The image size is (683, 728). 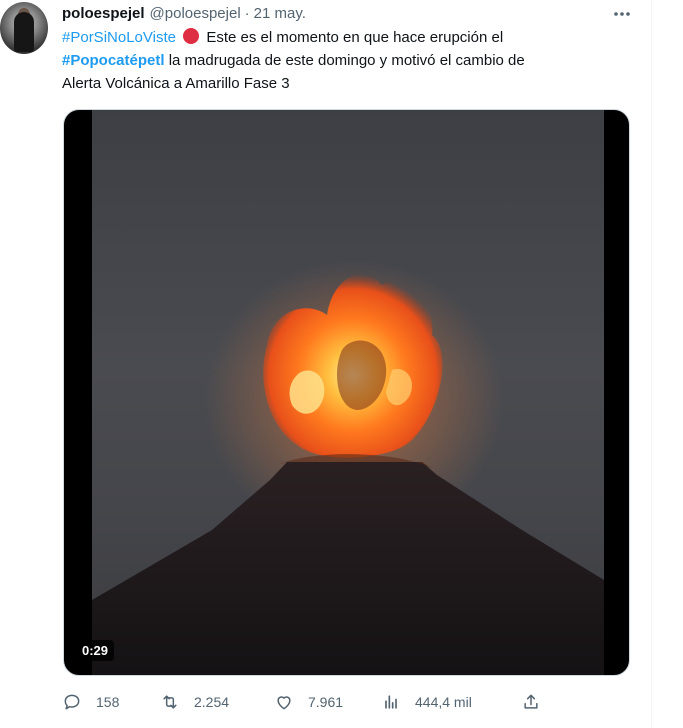 What do you see at coordinates (108, 702) in the screenshot?
I see `reply-count: 158` at bounding box center [108, 702].